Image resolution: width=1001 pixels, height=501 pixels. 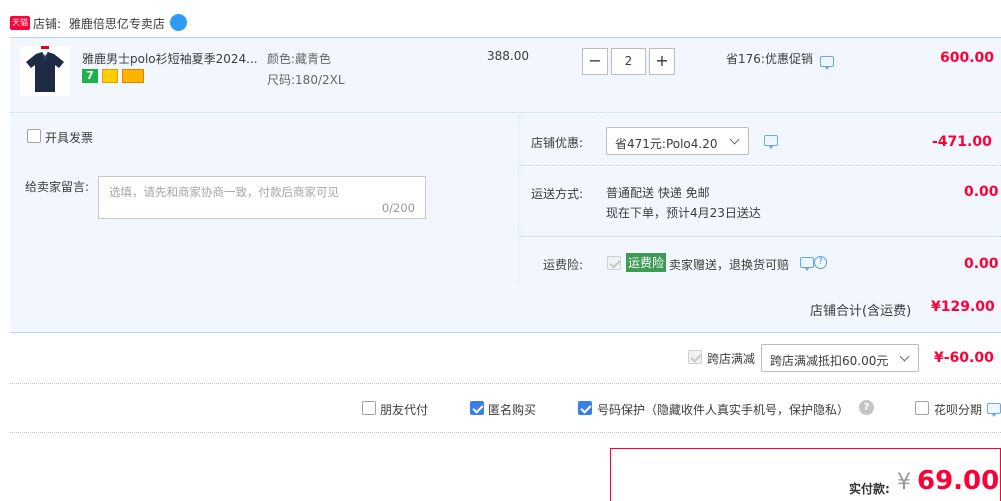 I want to click on quantity-plus-button: +, so click(x=662, y=61).